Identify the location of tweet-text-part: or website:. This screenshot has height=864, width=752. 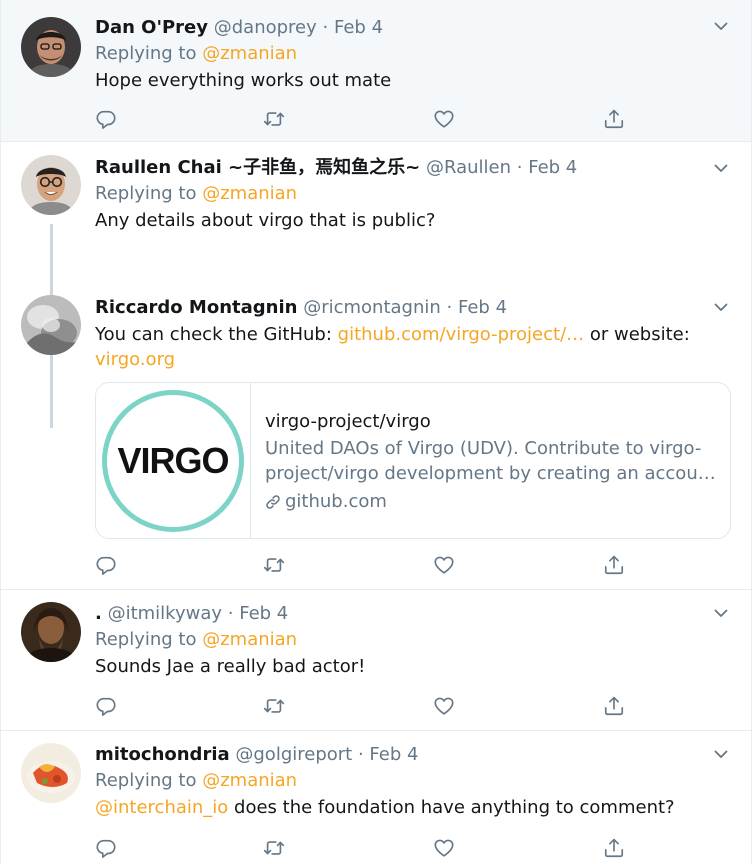
(637, 334).